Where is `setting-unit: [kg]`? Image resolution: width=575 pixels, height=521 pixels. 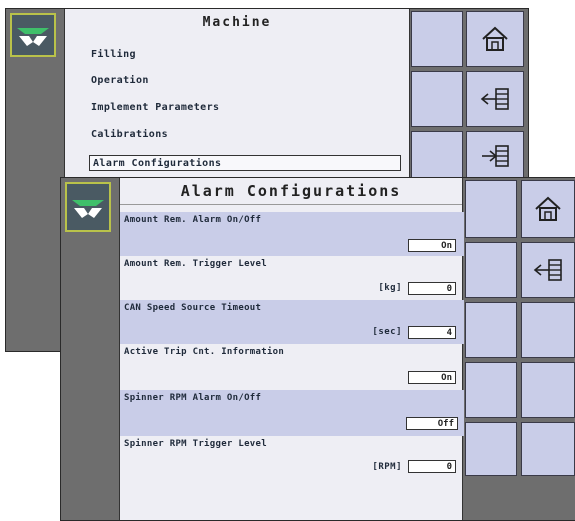 setting-unit: [kg] is located at coordinates (390, 288).